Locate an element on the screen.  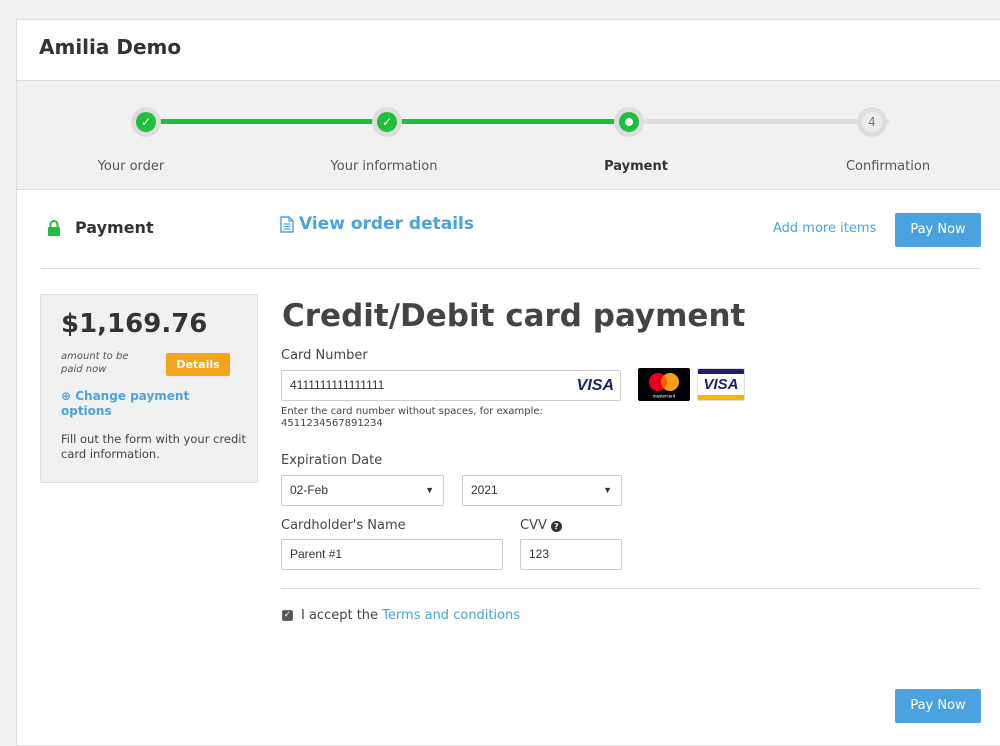
expiration-month-value: 02-Feb is located at coordinates (309, 490).